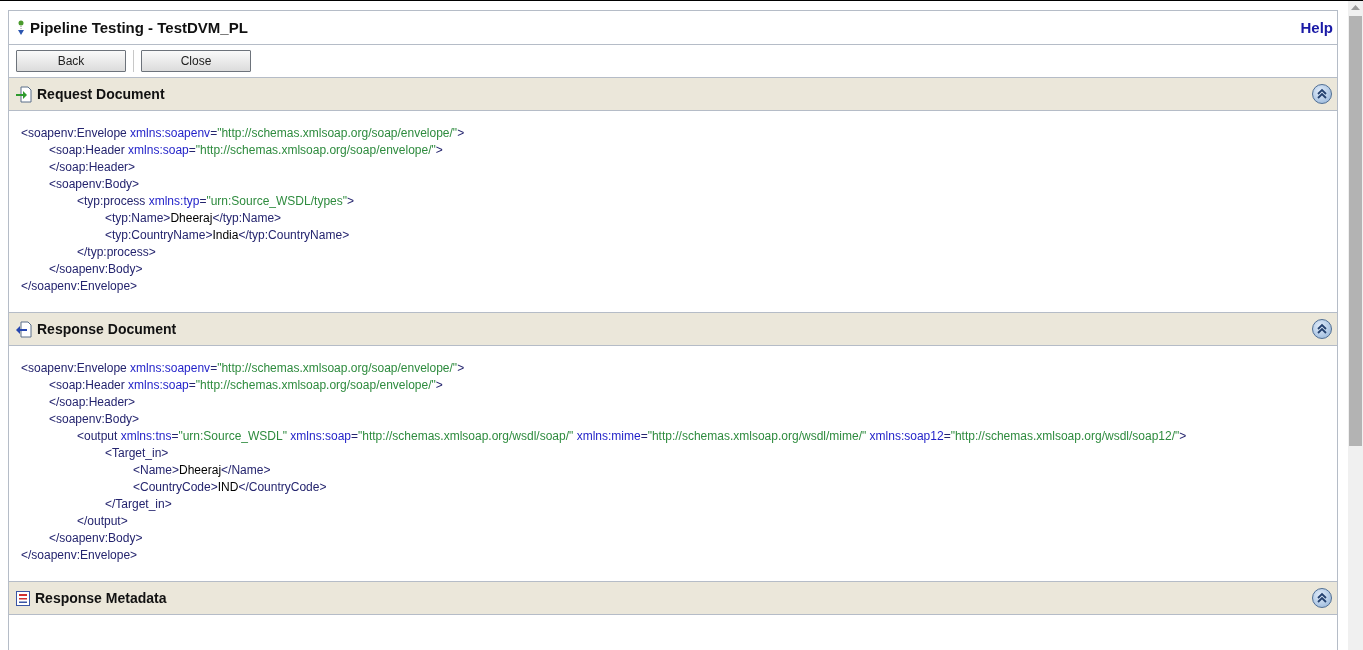  Describe the element at coordinates (229, 487) in the screenshot. I see `xml-line: <CountryCode>IND</CountryCode>` at that location.